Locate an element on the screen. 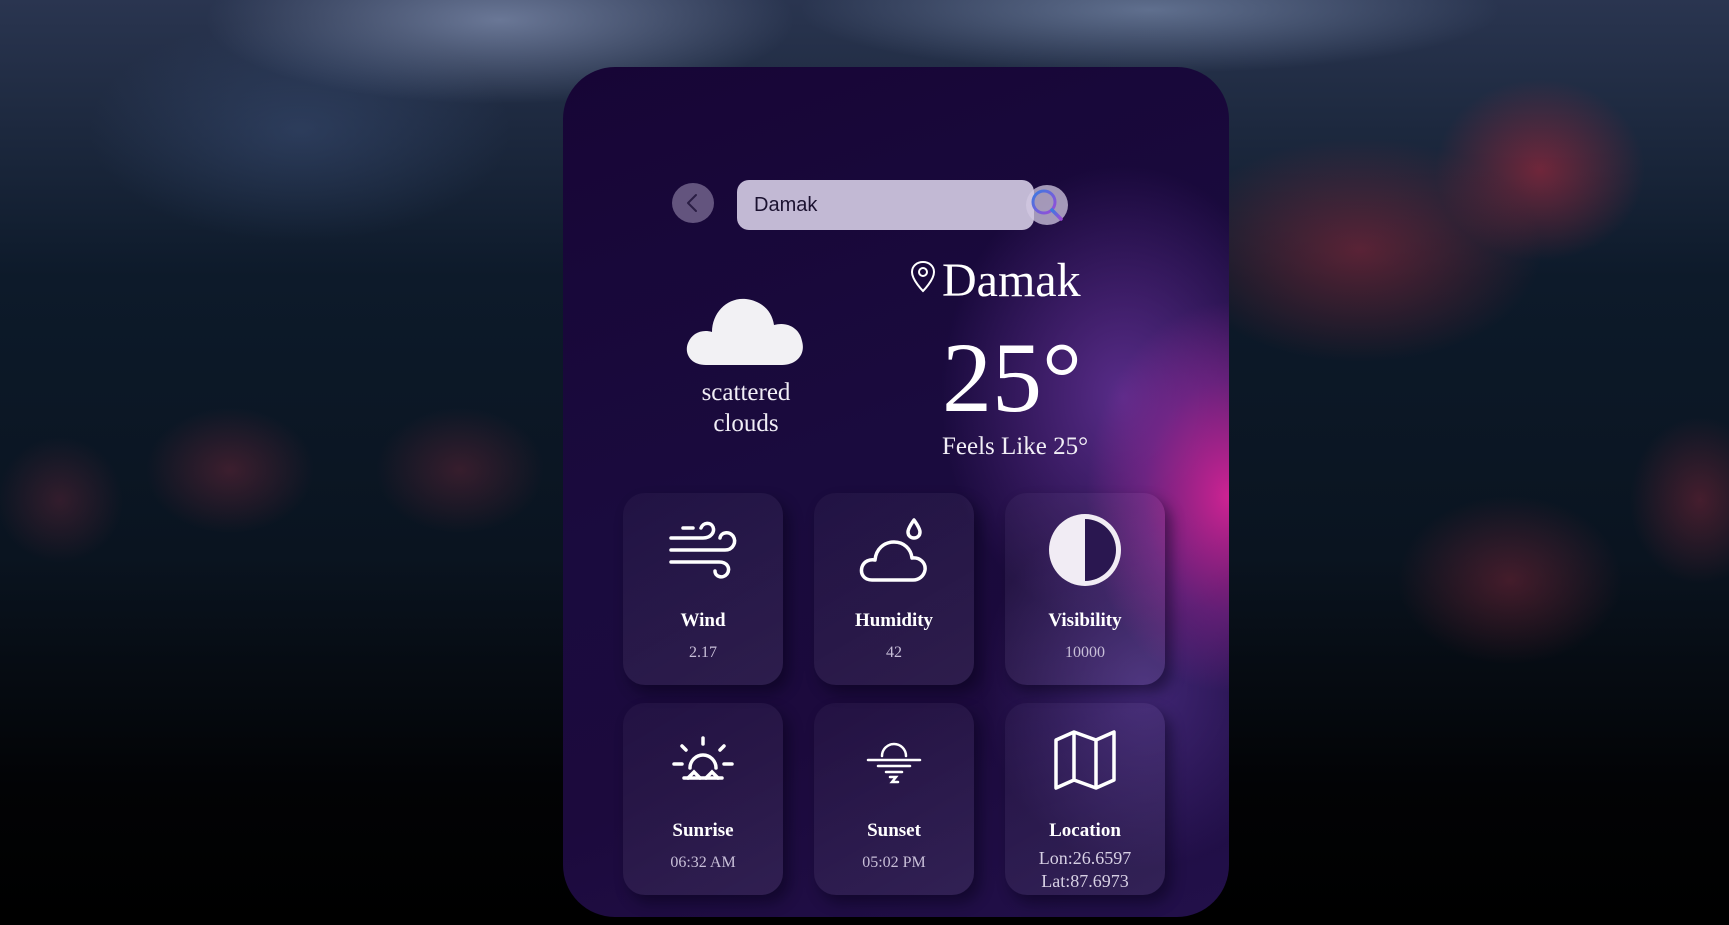 The image size is (1729, 925). back-button is located at coordinates (693, 203).